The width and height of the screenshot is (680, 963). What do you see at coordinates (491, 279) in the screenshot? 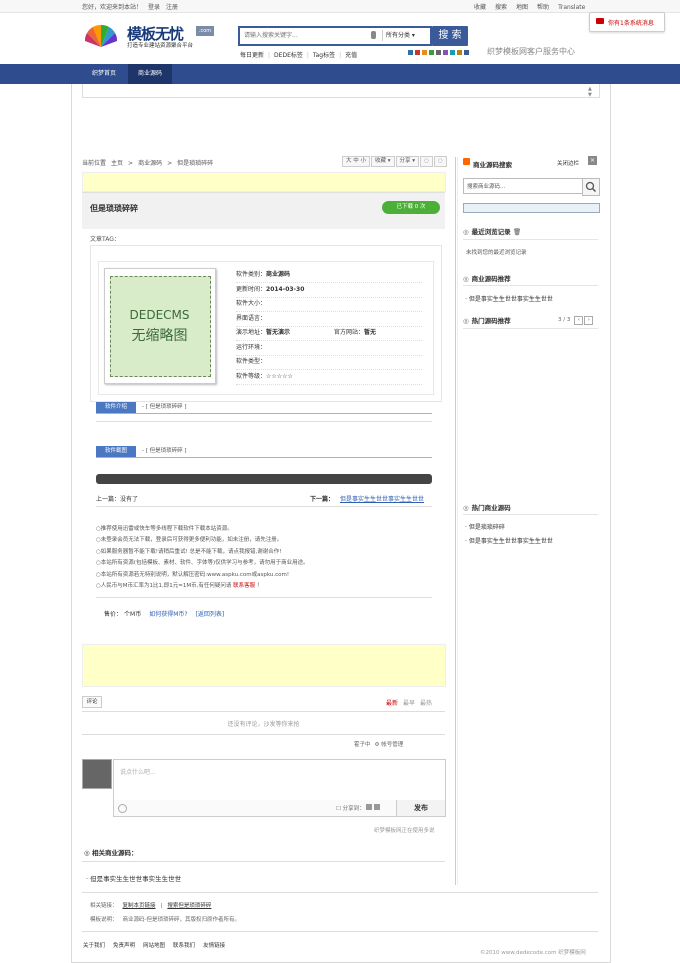
I see `recommend-title: 商业源码推荐` at bounding box center [491, 279].